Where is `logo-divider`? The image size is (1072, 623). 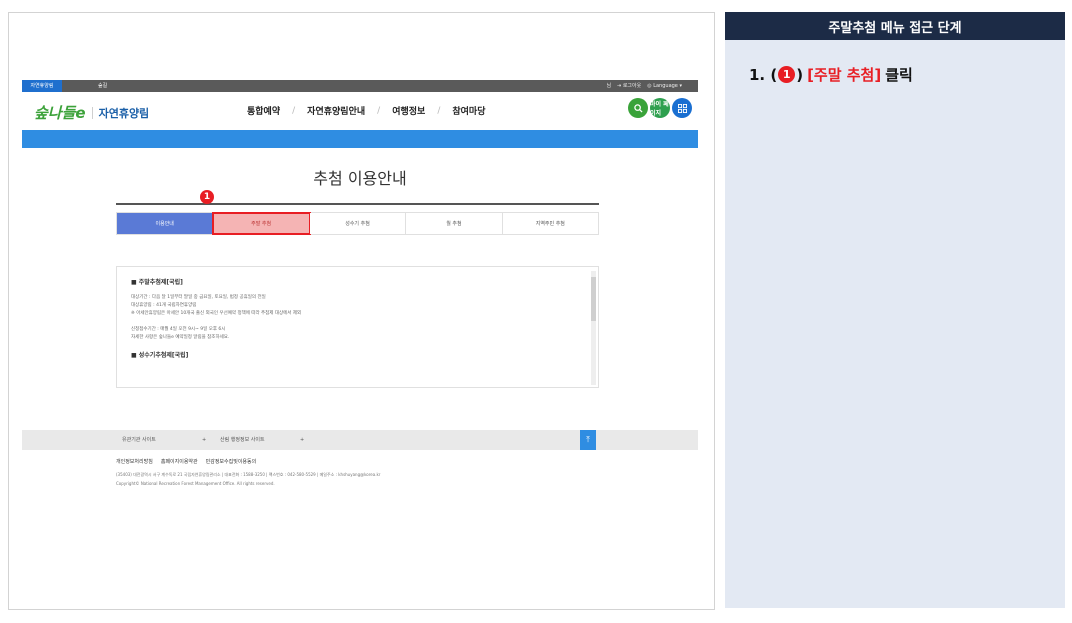
logo-divider is located at coordinates (92, 112).